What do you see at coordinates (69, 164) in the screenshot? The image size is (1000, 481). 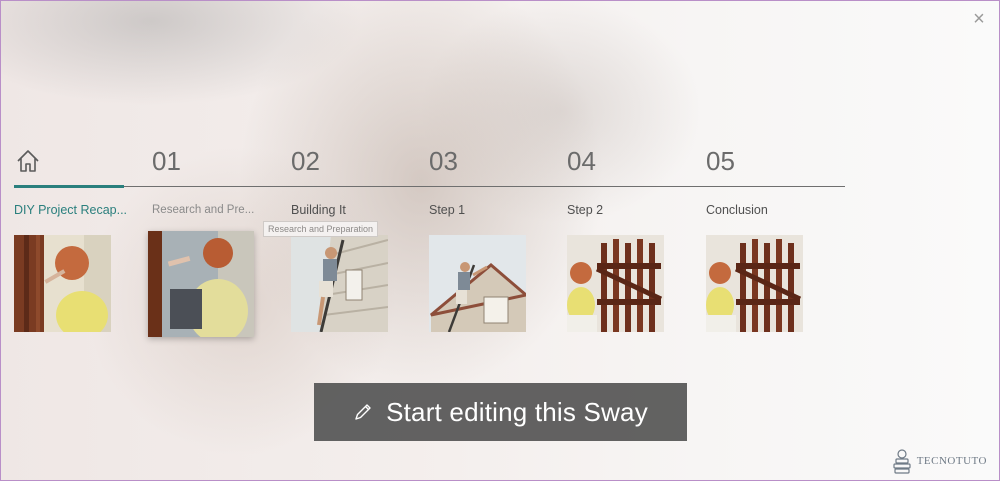 I see `tab-home` at bounding box center [69, 164].